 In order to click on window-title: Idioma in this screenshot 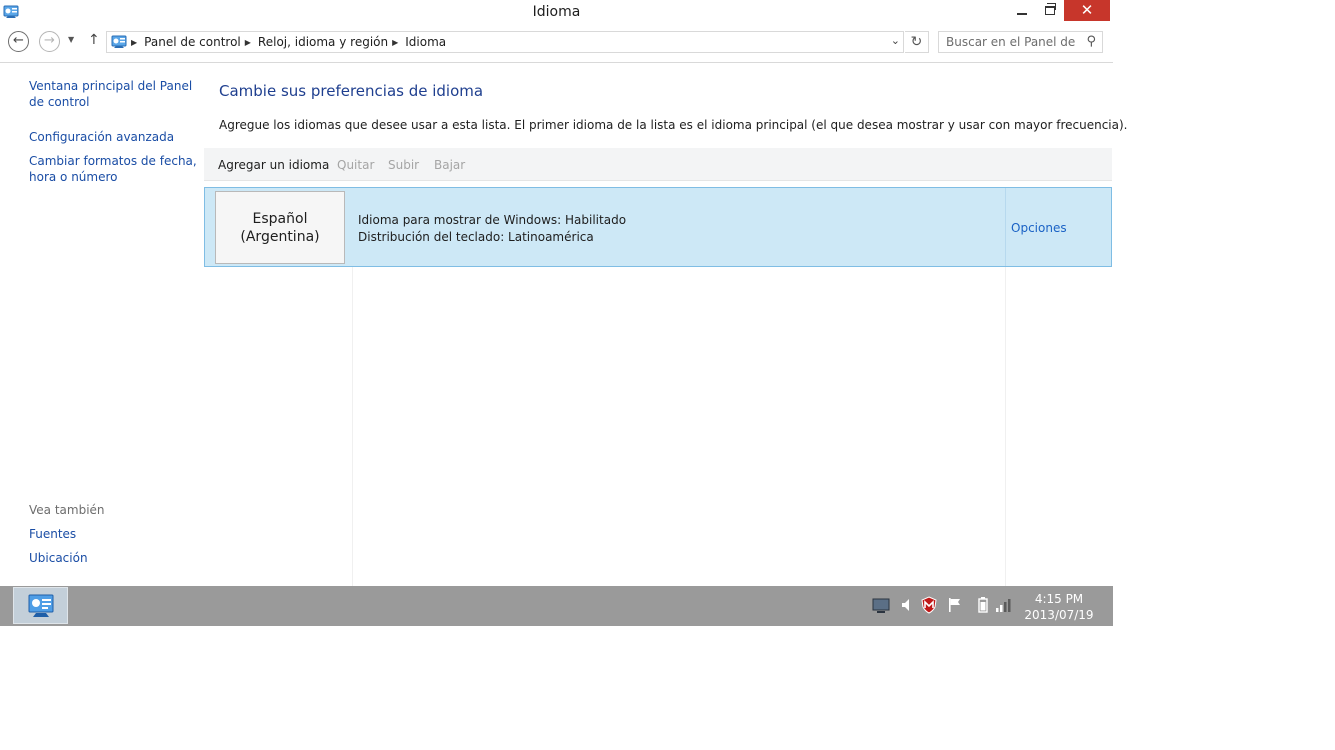, I will do `click(556, 12)`.